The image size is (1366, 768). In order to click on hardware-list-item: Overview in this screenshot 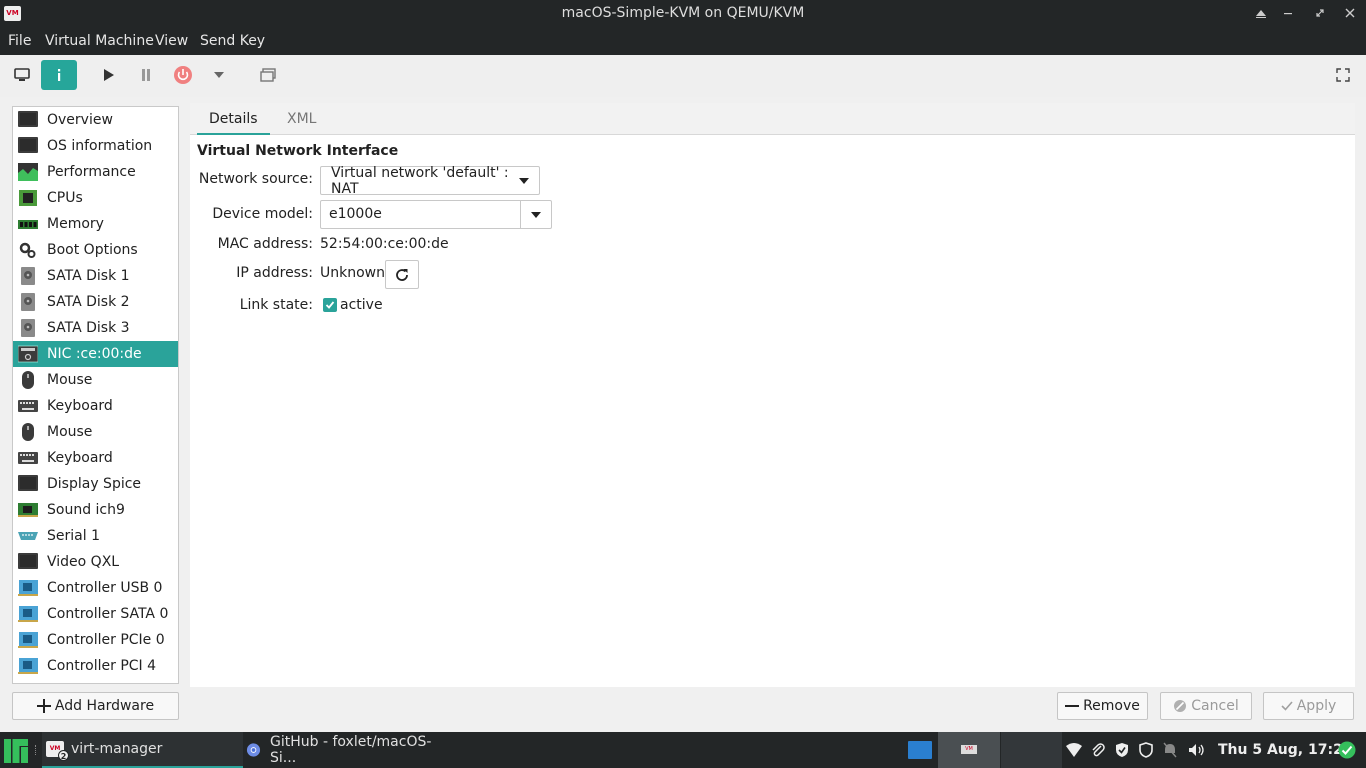, I will do `click(95, 120)`.